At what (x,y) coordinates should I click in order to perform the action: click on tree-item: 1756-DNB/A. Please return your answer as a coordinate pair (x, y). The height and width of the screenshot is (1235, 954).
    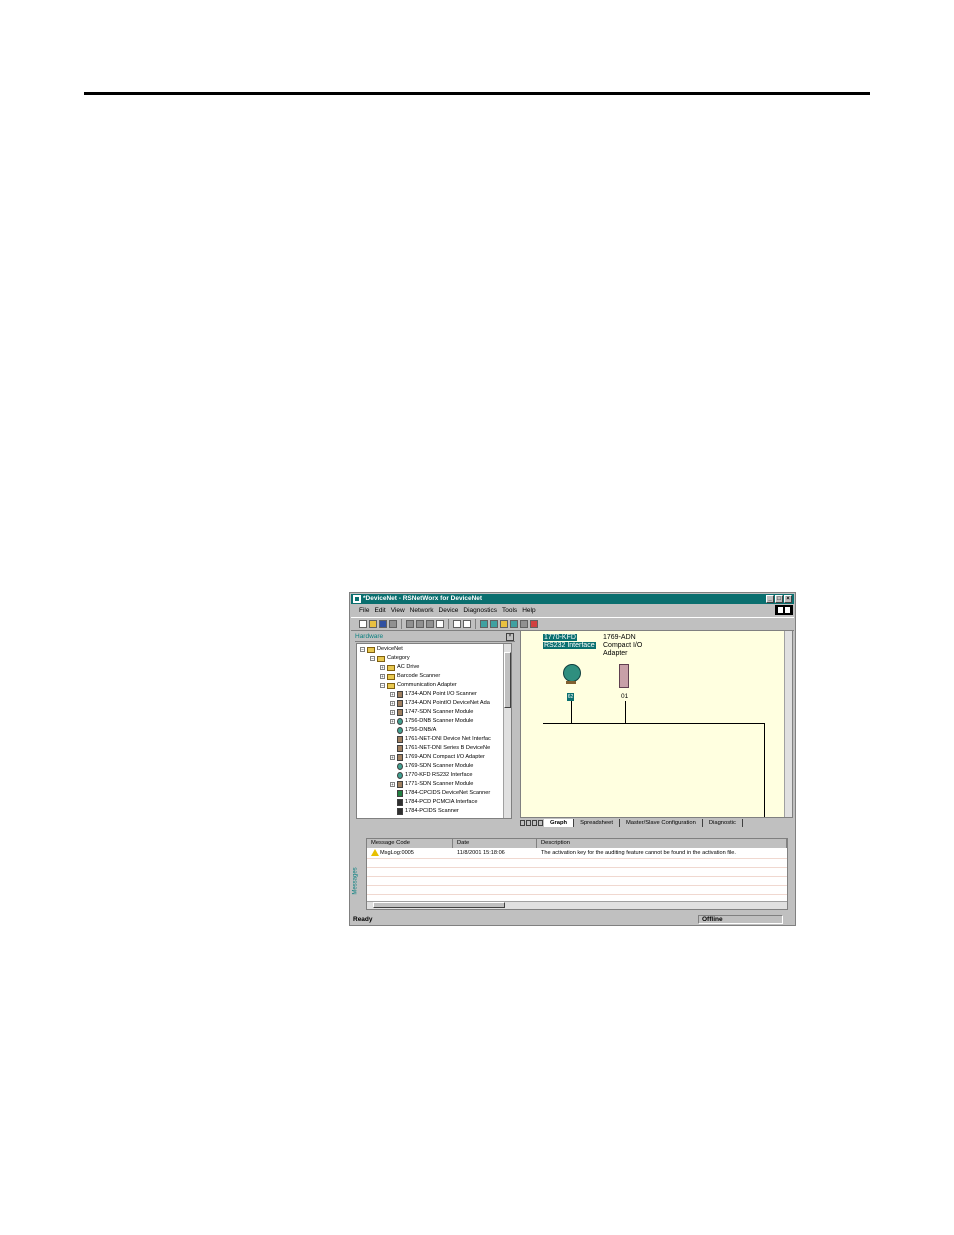
    Looking at the image, I should click on (416, 730).